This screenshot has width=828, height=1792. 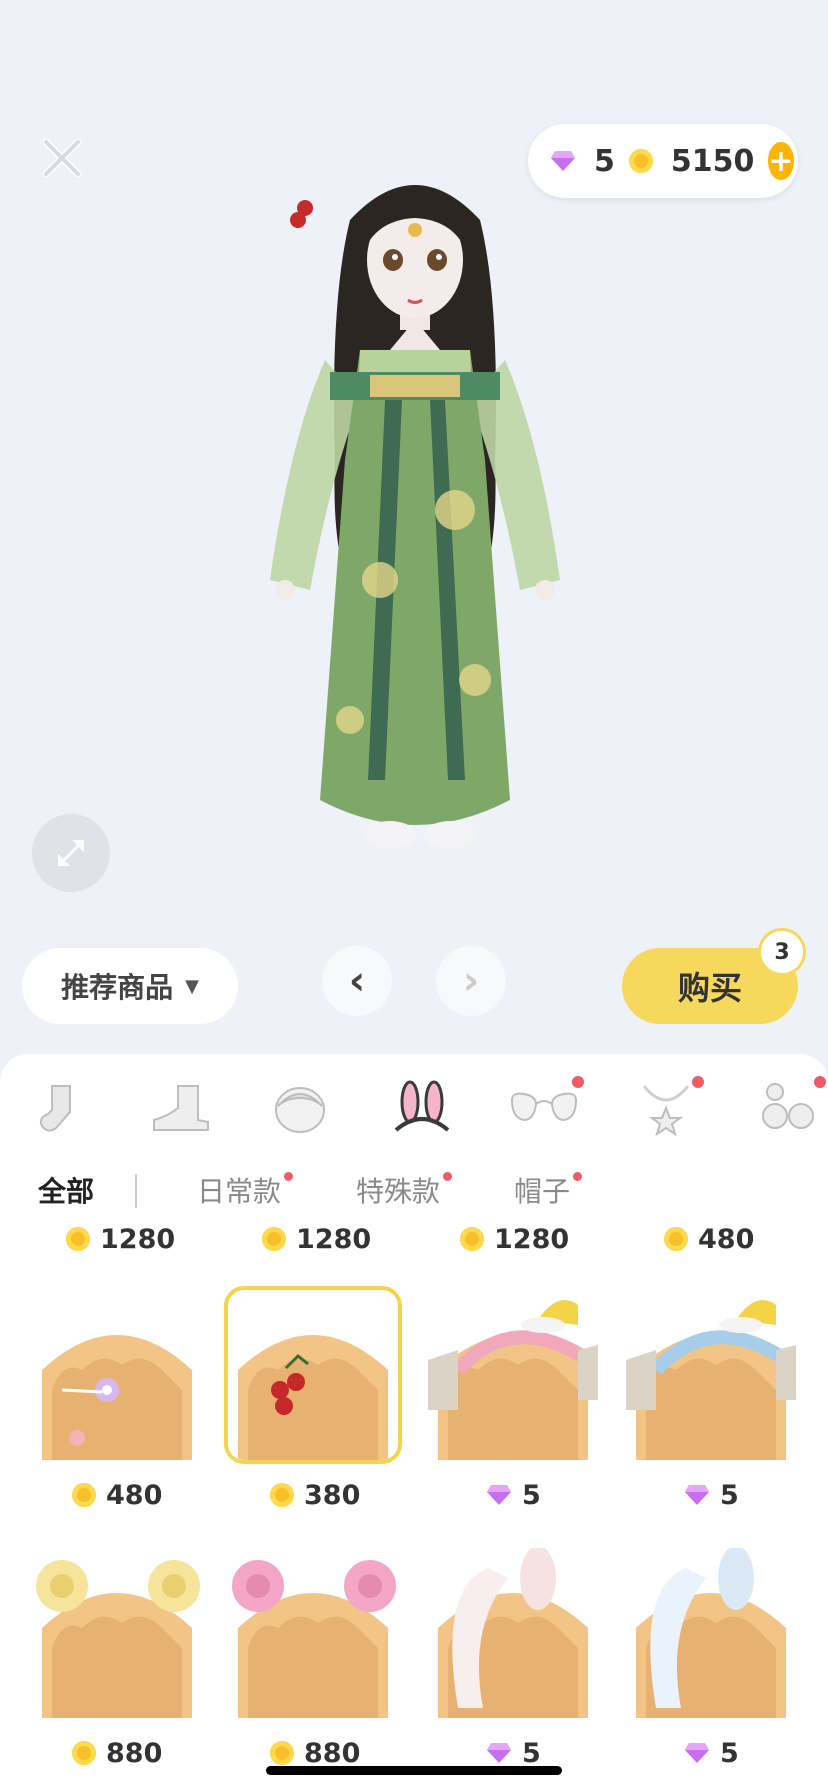 I want to click on chevron-right-icon: ›, so click(x=471, y=981).